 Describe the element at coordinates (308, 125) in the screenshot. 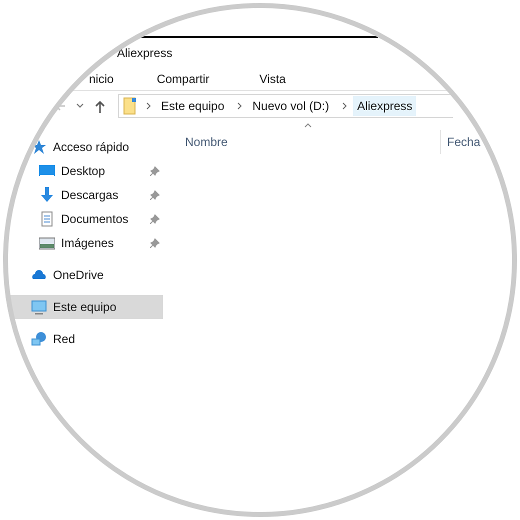

I see `sort-caret-icon` at that location.